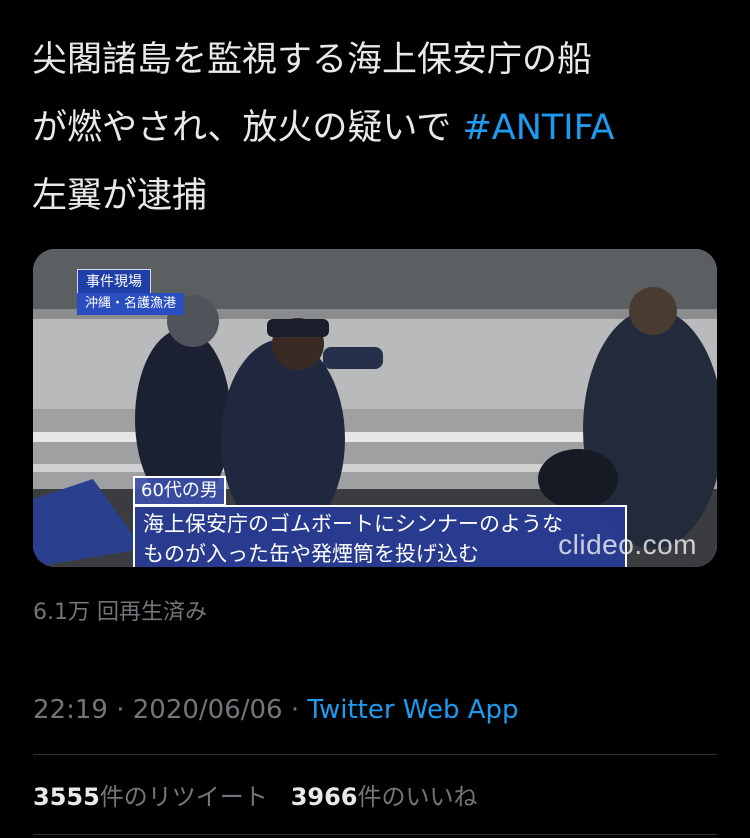 Image resolution: width=750 pixels, height=838 pixels. I want to click on watermark: clideo.com, so click(627, 544).